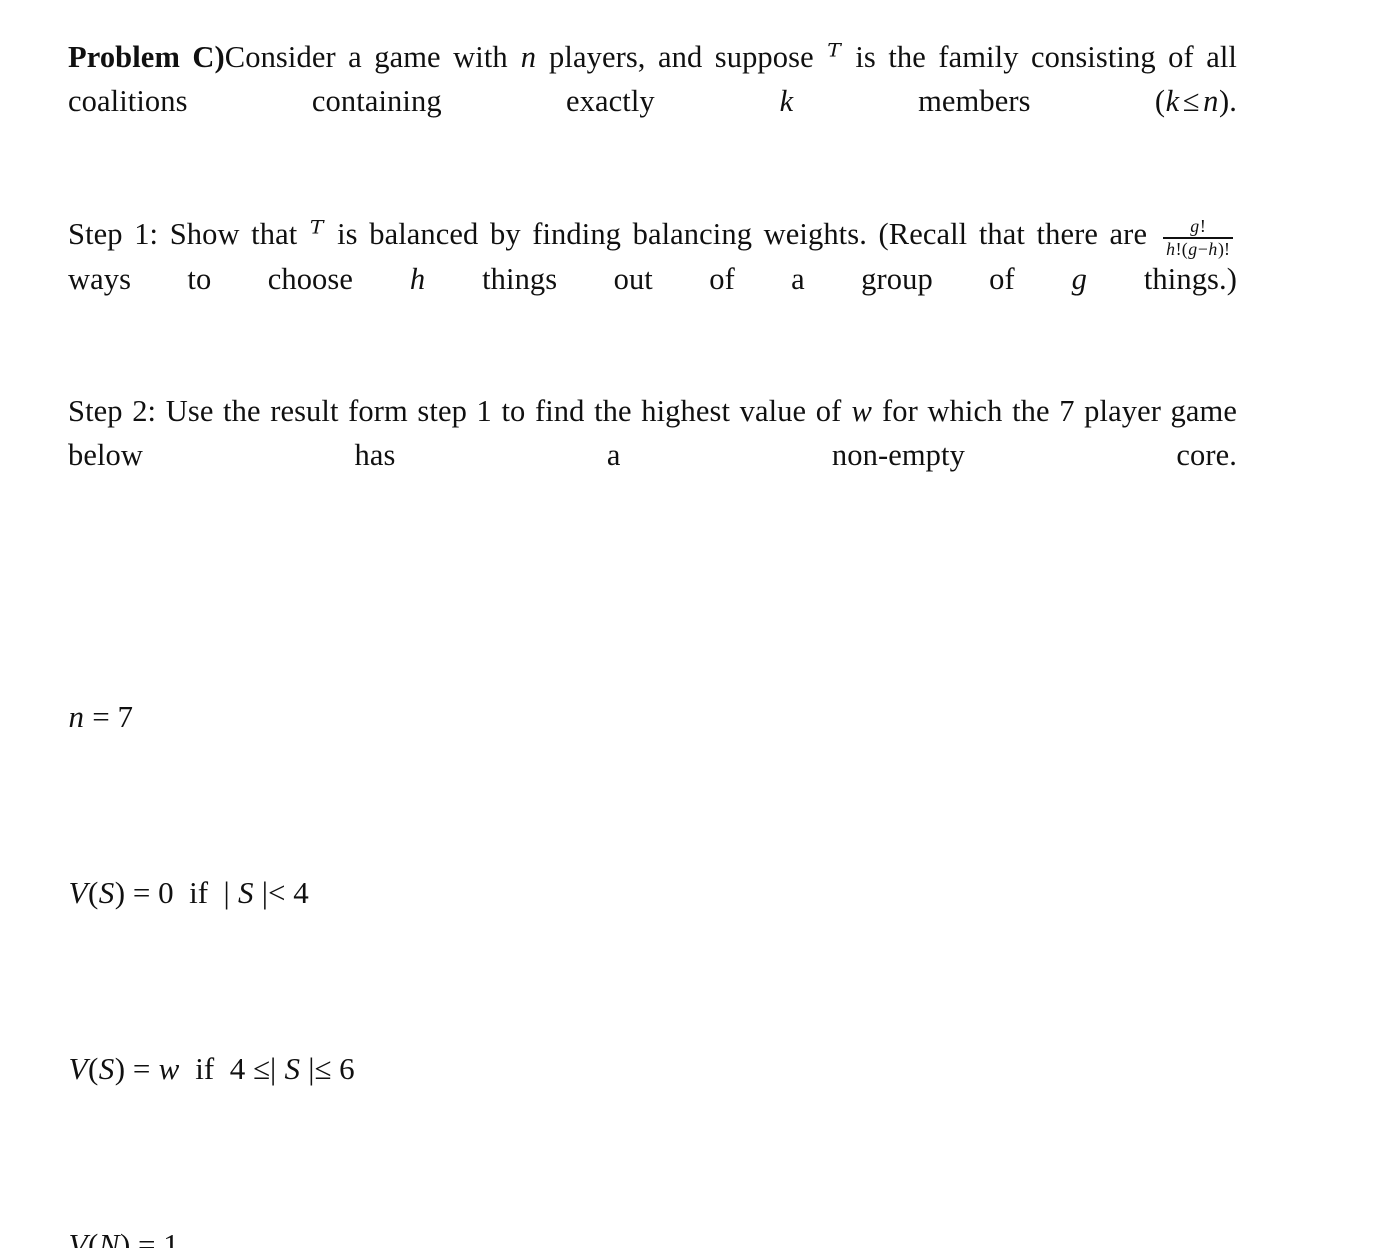  Describe the element at coordinates (169, 1069) in the screenshot. I see `math-rhs-w: w` at that location.